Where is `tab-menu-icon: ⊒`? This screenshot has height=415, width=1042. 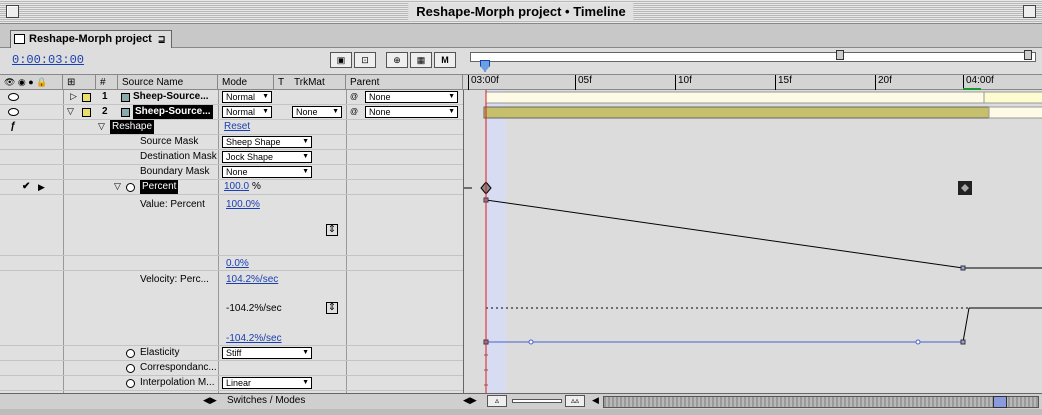
tab-menu-icon: ⊒ is located at coordinates (162, 39).